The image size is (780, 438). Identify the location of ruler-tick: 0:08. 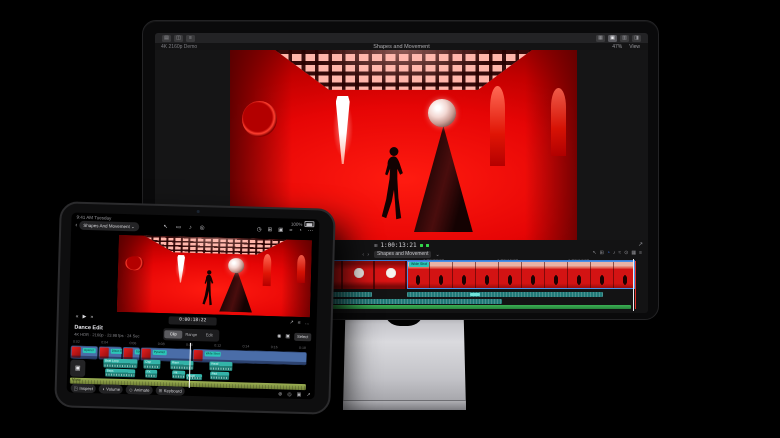
(161, 344).